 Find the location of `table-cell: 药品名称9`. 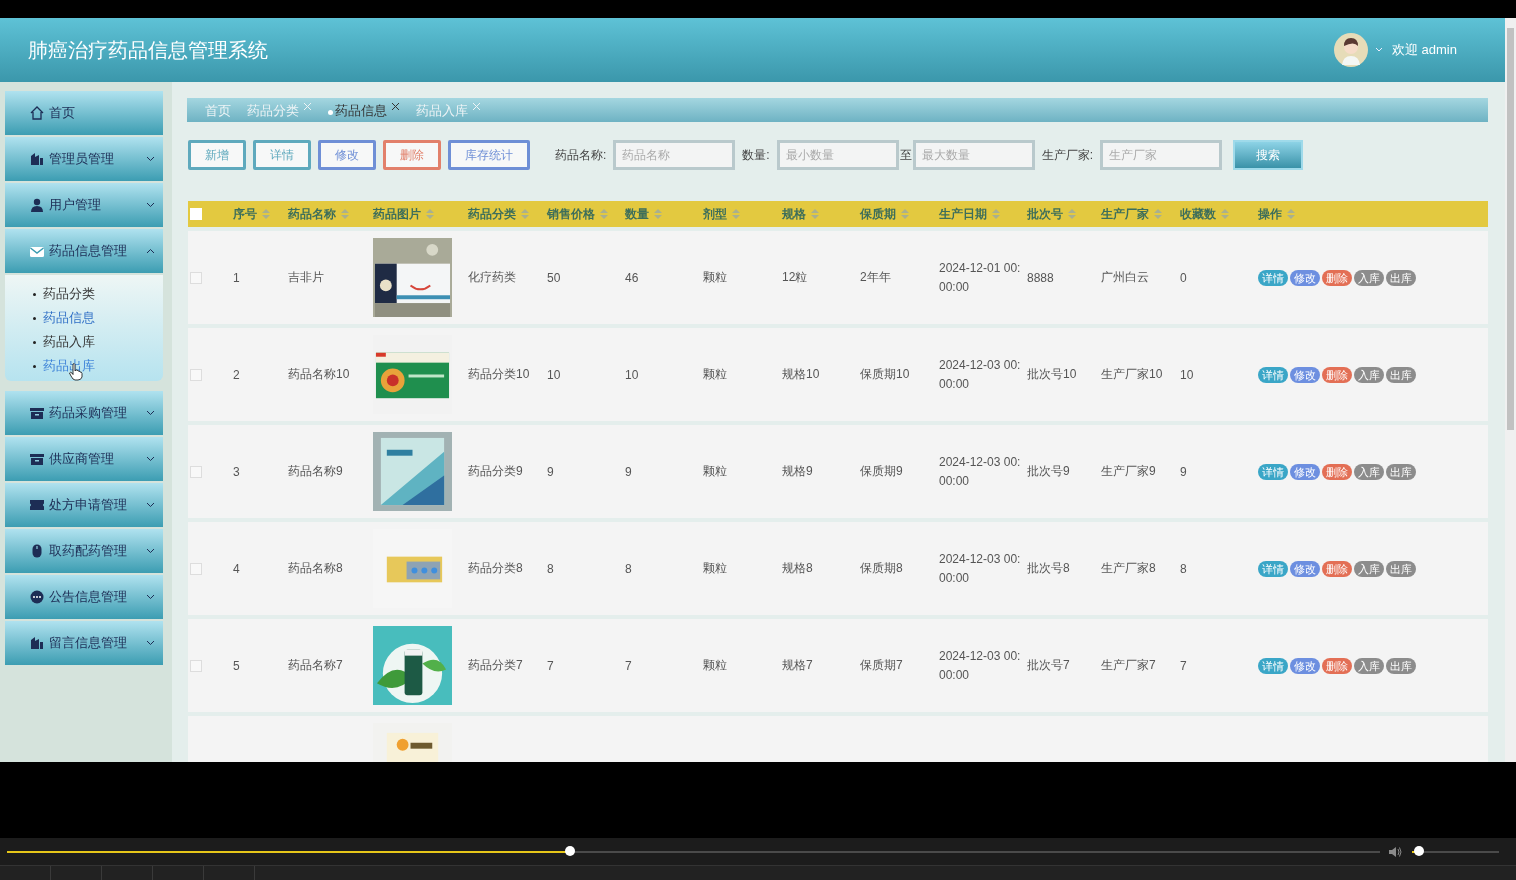

table-cell: 药品名称9 is located at coordinates (315, 471).